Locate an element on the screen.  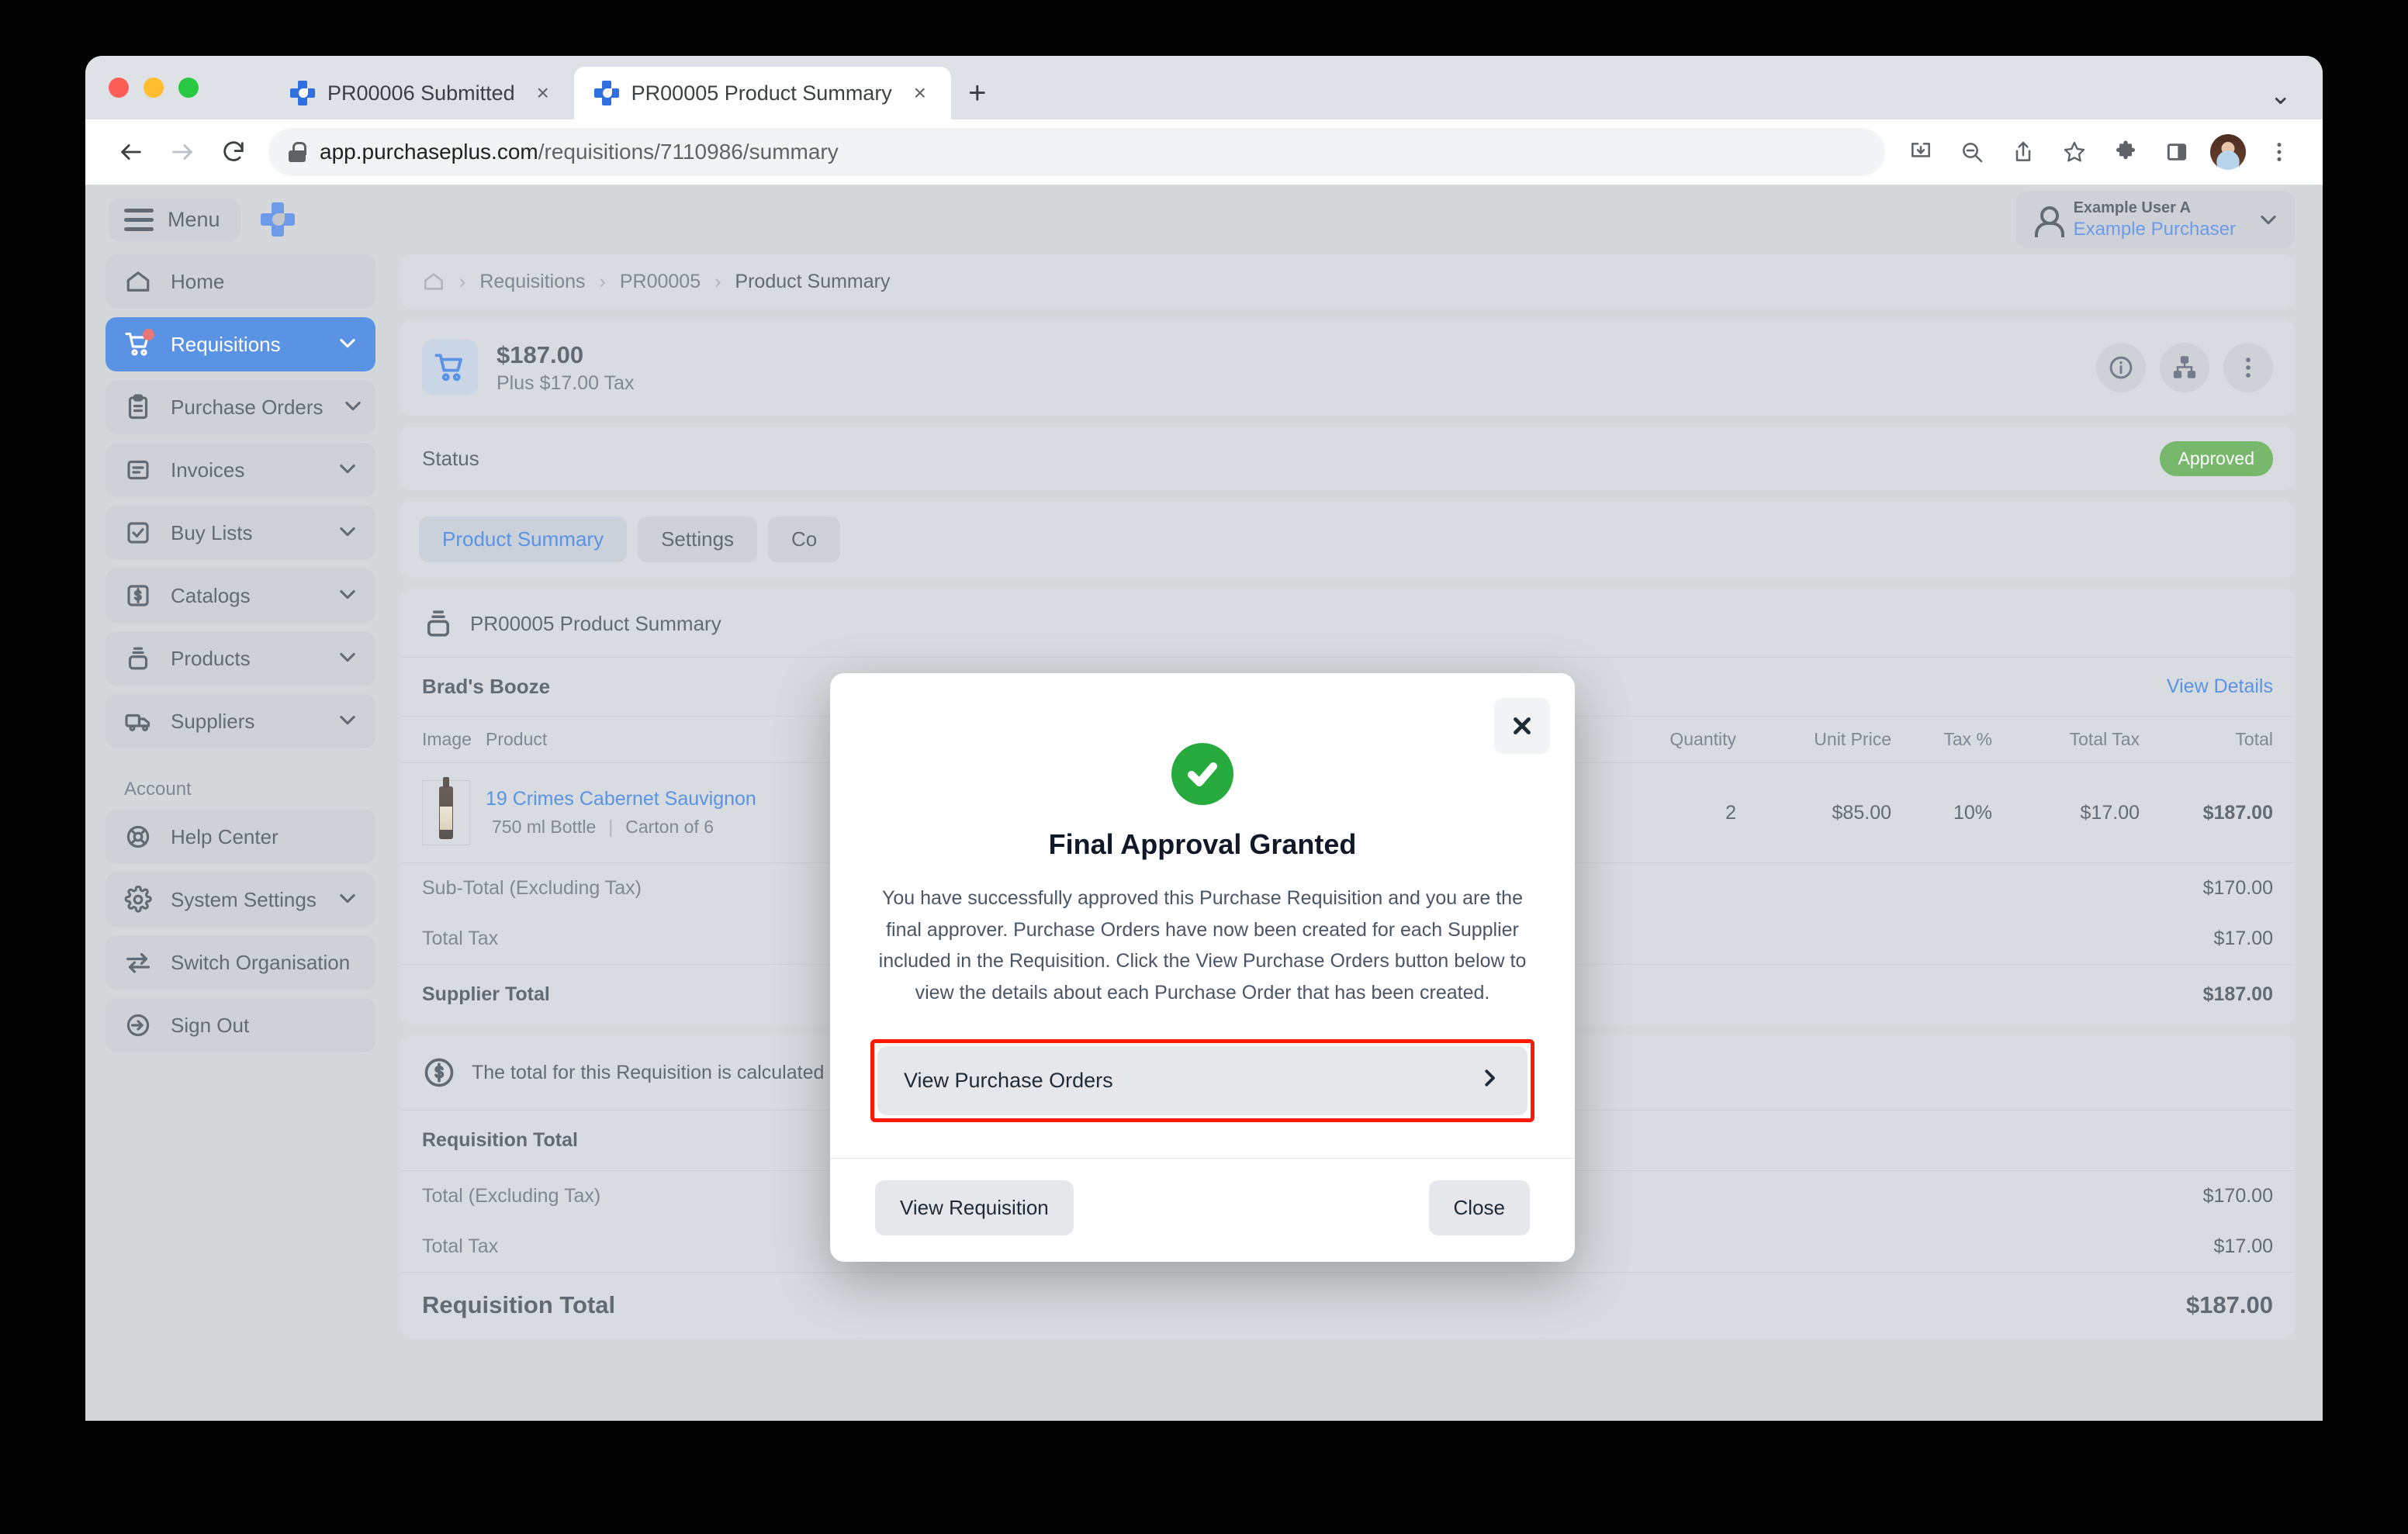
avatar is located at coordinates (2228, 152).